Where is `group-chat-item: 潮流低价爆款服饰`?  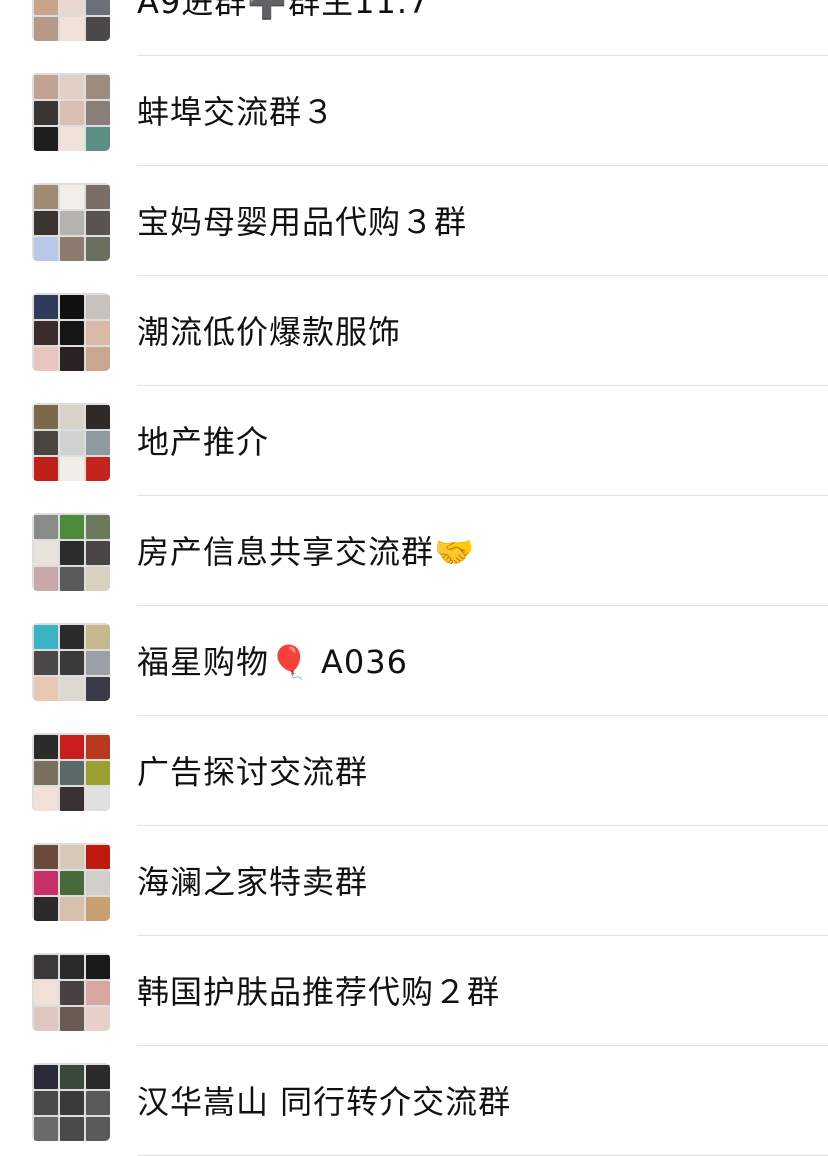
group-chat-item: 潮流低价爆款服饰 is located at coordinates (414, 331).